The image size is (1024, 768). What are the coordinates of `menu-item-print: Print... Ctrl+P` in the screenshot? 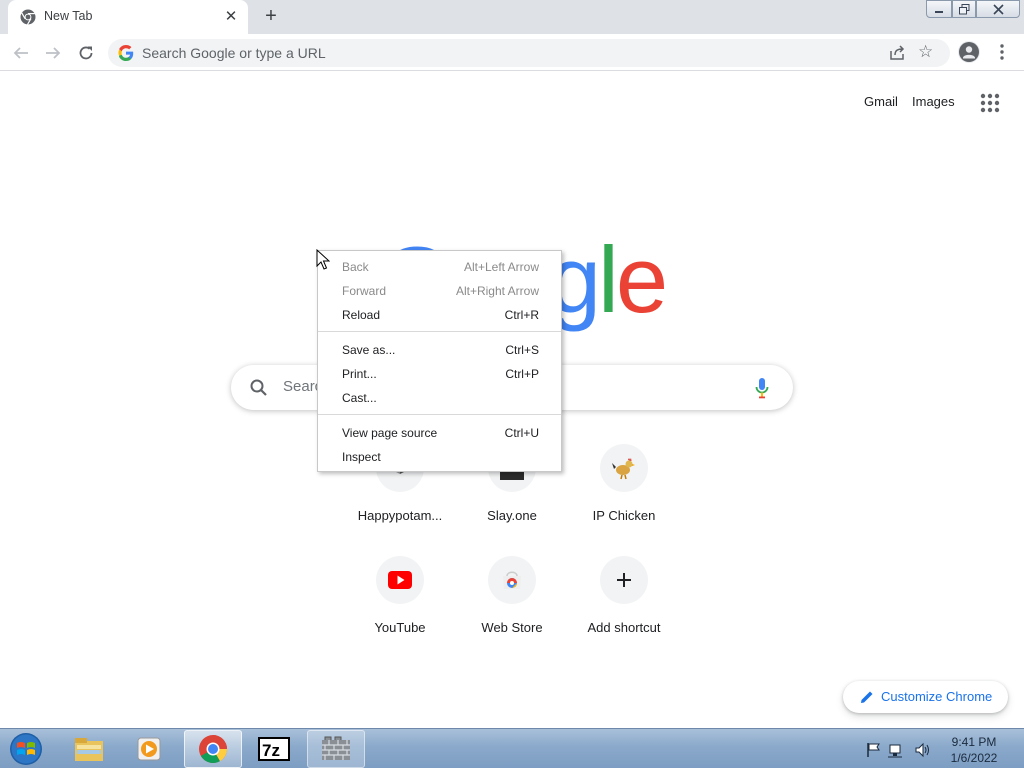 It's located at (439, 374).